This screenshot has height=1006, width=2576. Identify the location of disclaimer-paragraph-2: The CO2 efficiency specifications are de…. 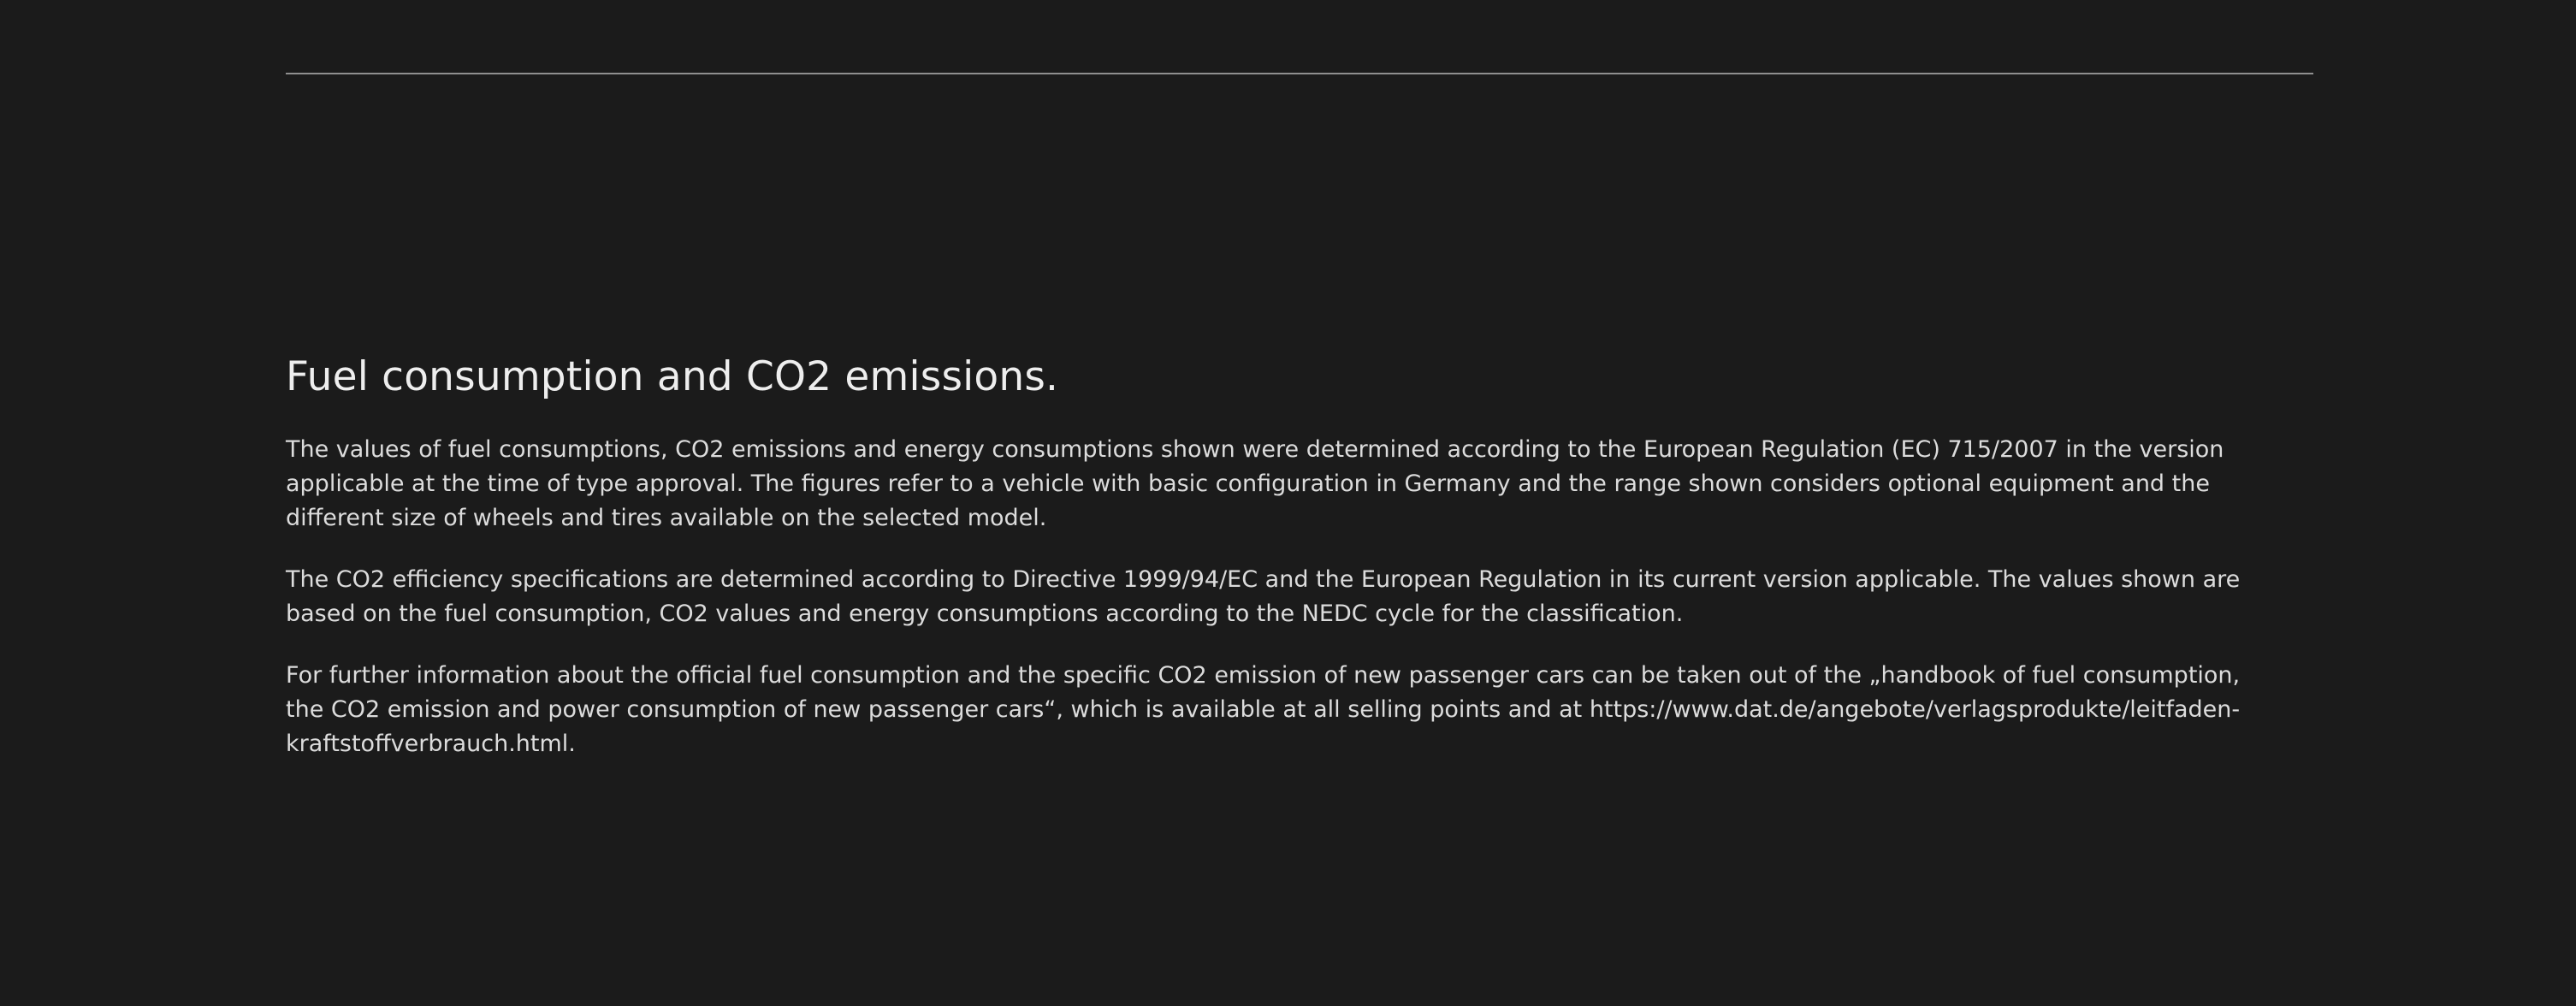
(1263, 597).